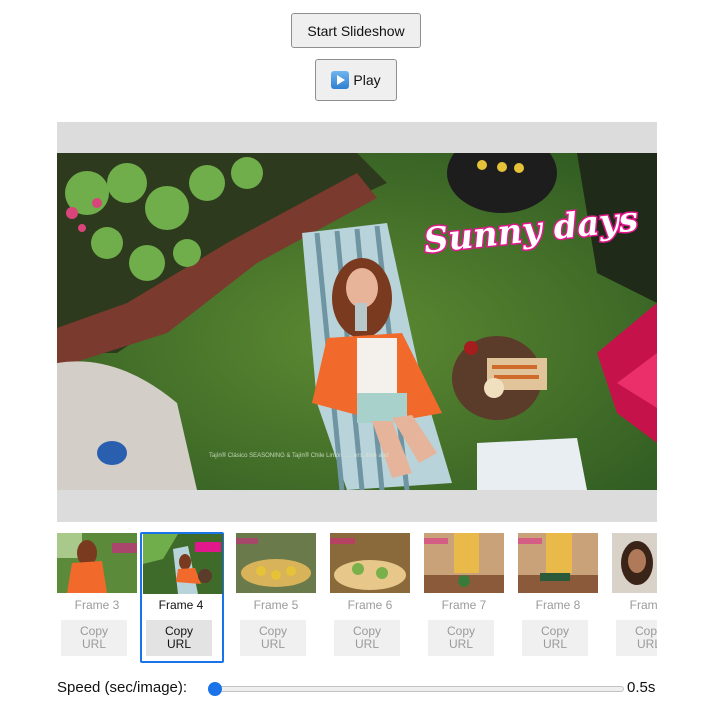 The image size is (712, 721). Describe the element at coordinates (340, 80) in the screenshot. I see `play-button-icon` at that location.